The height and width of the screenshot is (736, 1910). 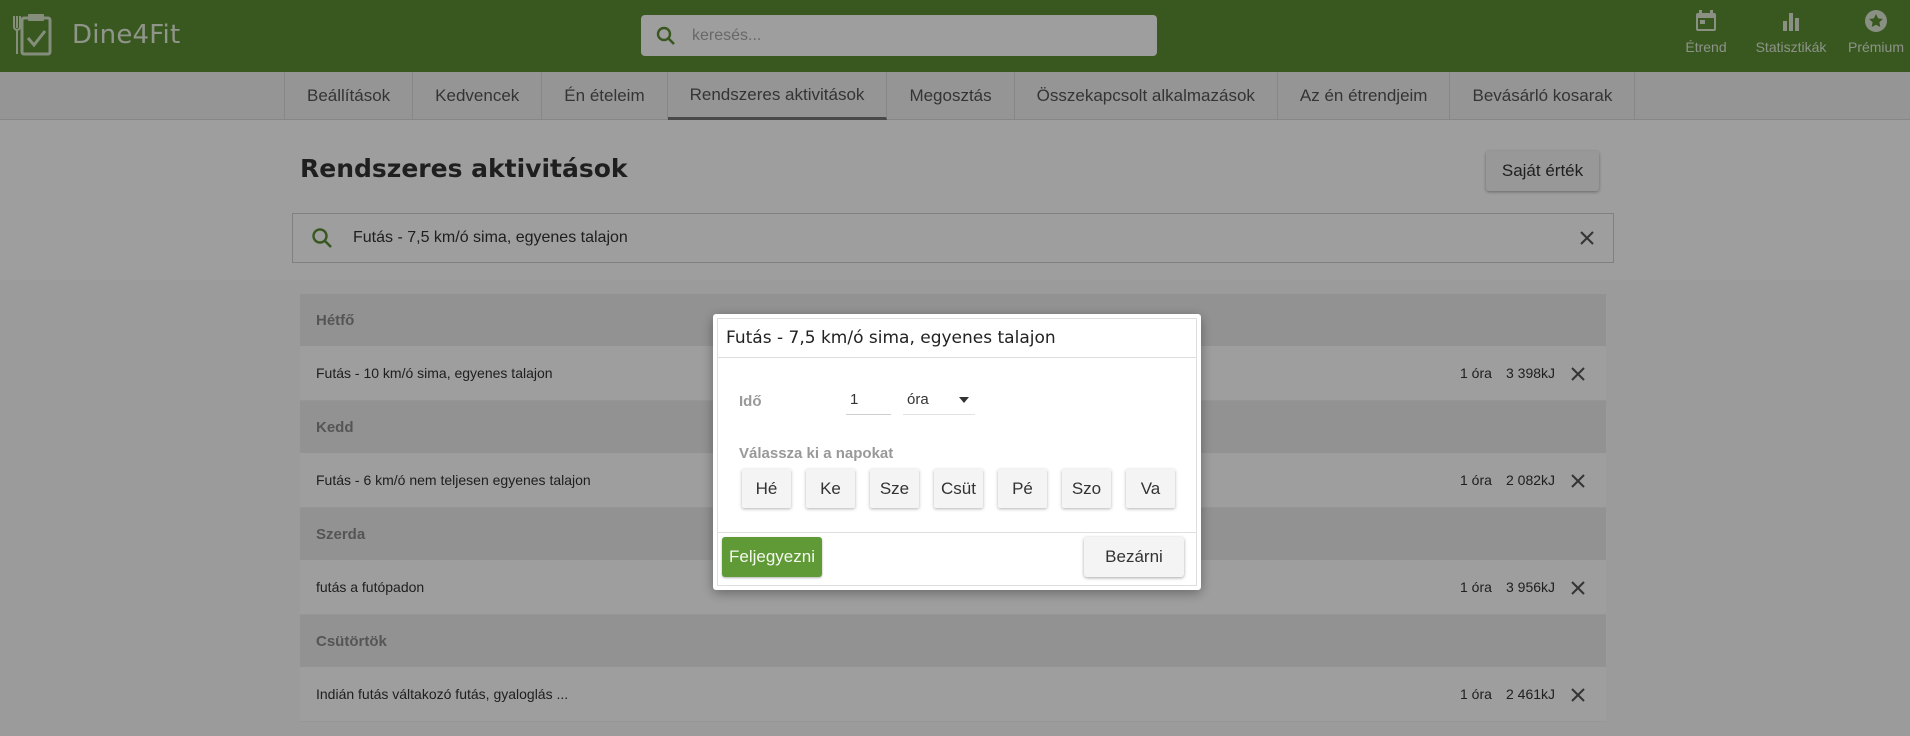 I want to click on dialog-footer-divider, so click(x=957, y=532).